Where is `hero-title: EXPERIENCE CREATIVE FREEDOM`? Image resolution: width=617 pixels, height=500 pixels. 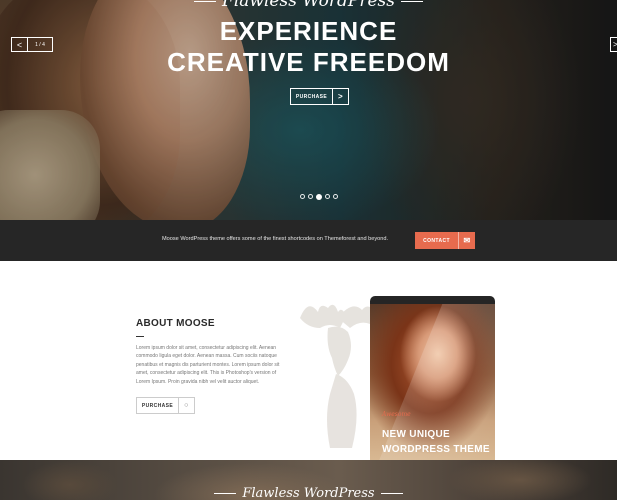
hero-title: EXPERIENCE CREATIVE FREEDOM is located at coordinates (308, 47).